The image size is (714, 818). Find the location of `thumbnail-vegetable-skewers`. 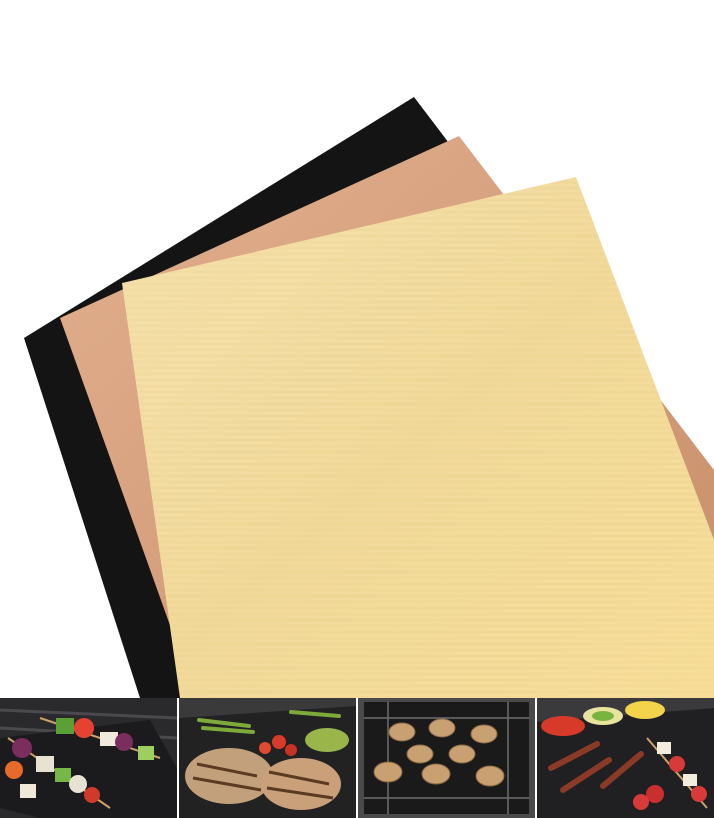

thumbnail-vegetable-skewers is located at coordinates (88, 758).